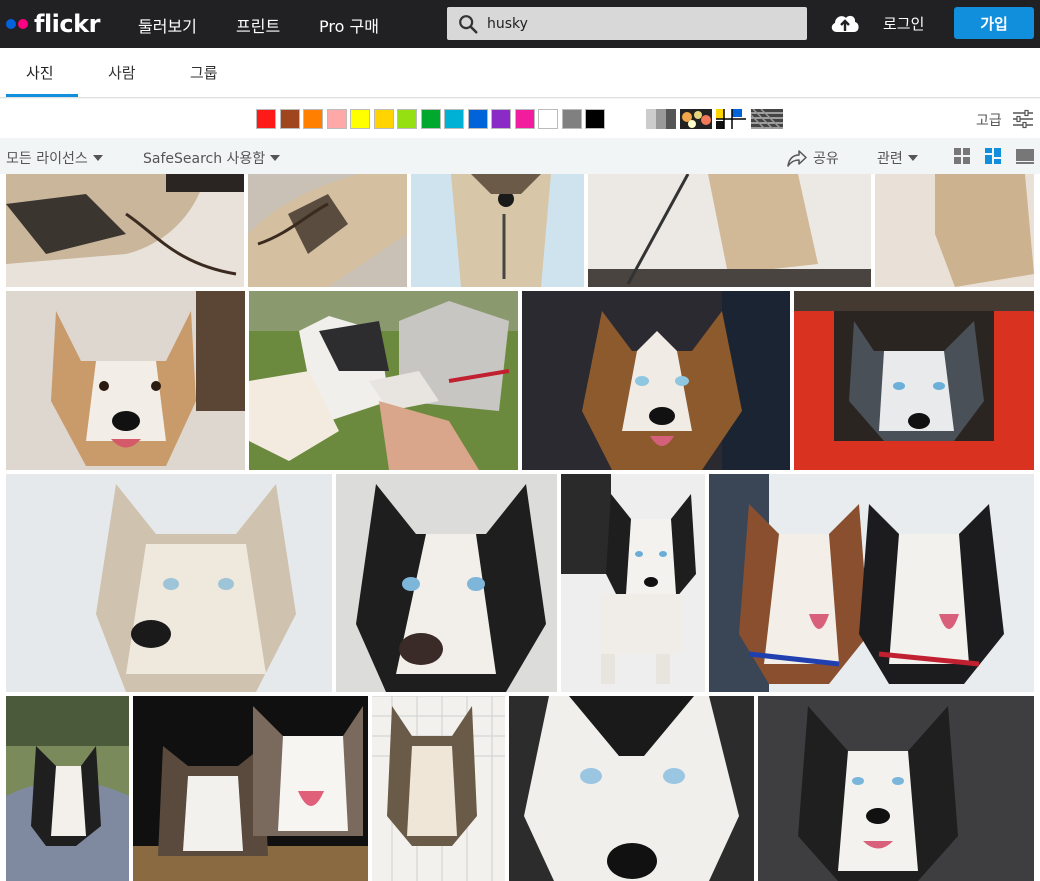 This screenshot has height=881, width=1040. I want to click on safesearch-dropdown: SafeSearch 사용함, so click(212, 158).